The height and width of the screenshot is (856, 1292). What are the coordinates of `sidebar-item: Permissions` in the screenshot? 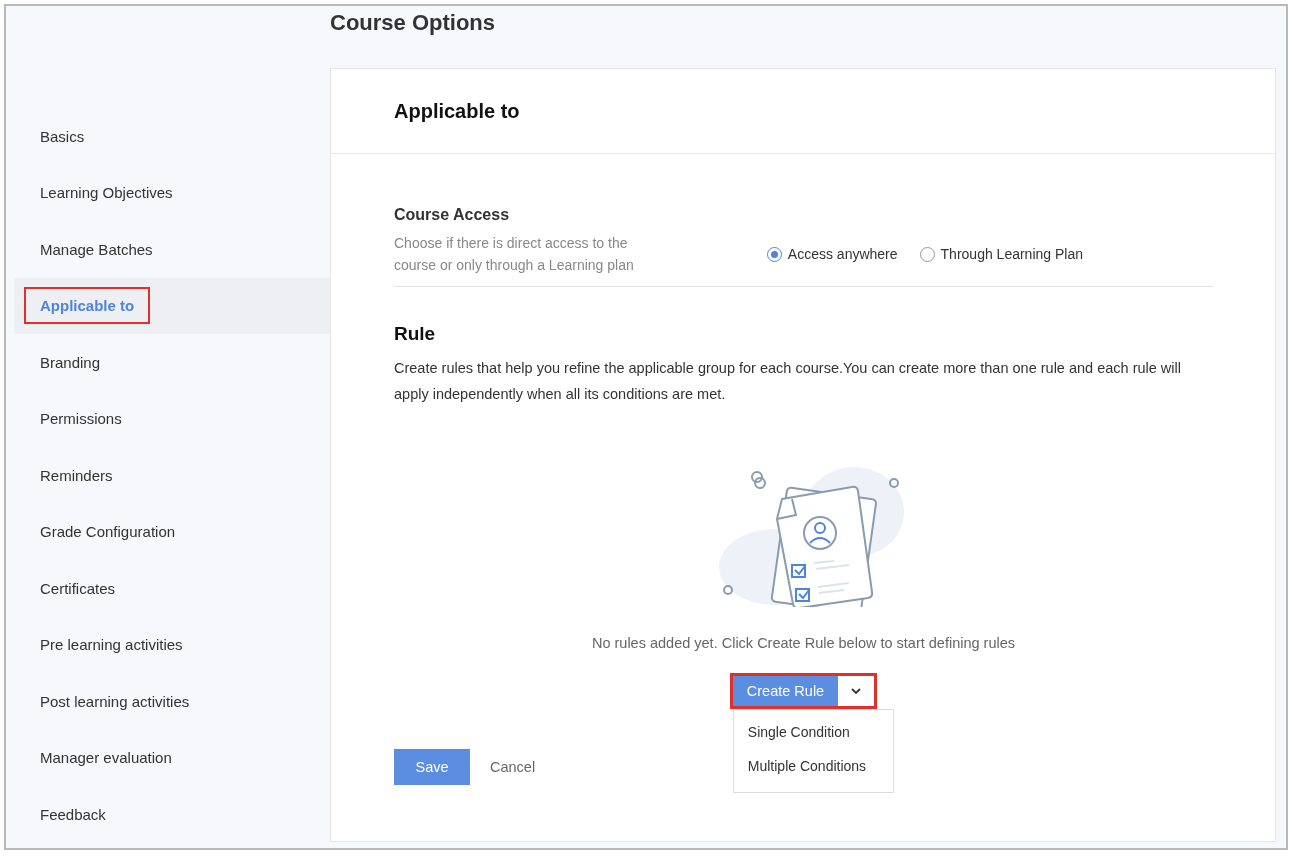 It's located at (172, 418).